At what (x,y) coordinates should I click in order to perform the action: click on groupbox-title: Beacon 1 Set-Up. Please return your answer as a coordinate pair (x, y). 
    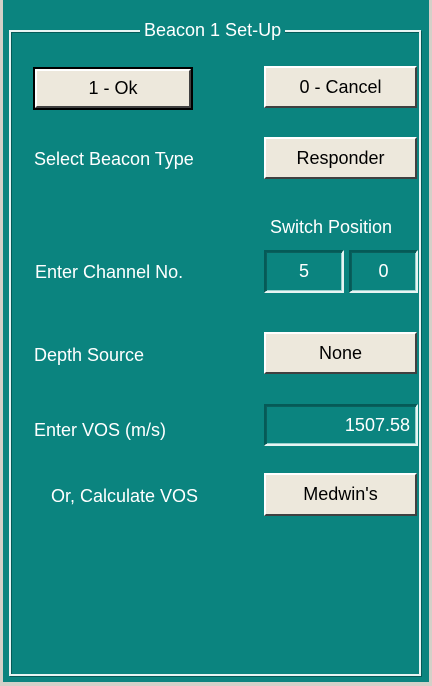
    Looking at the image, I should click on (213, 30).